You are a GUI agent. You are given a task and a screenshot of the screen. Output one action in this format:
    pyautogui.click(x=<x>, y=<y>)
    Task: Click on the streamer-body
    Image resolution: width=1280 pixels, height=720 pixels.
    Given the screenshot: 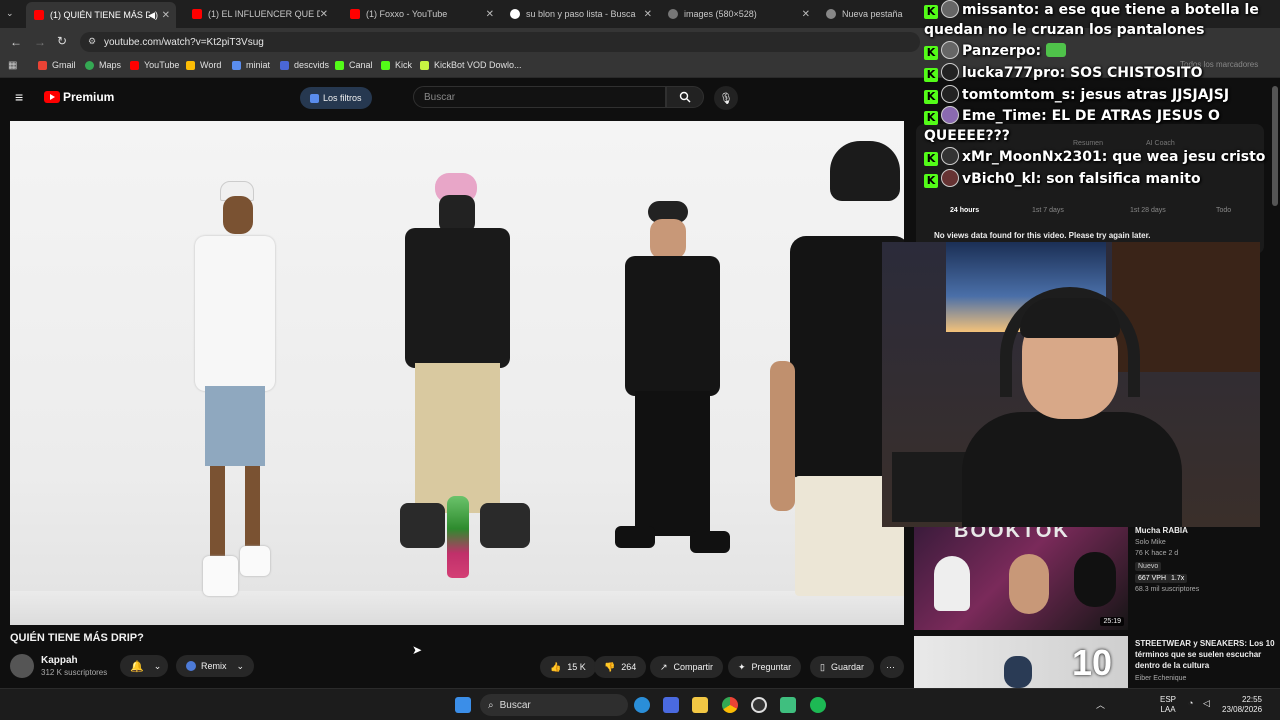 What is the action you would take?
    pyautogui.click(x=1072, y=469)
    